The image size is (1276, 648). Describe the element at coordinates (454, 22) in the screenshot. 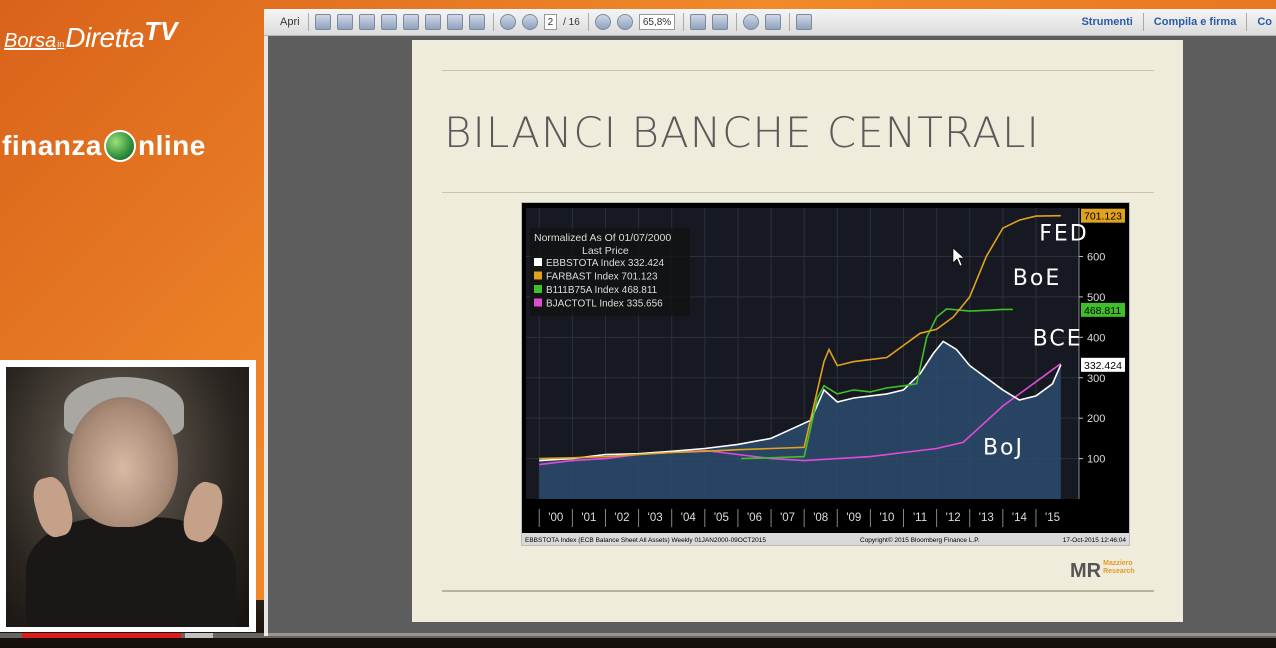

I see `print-icon` at that location.